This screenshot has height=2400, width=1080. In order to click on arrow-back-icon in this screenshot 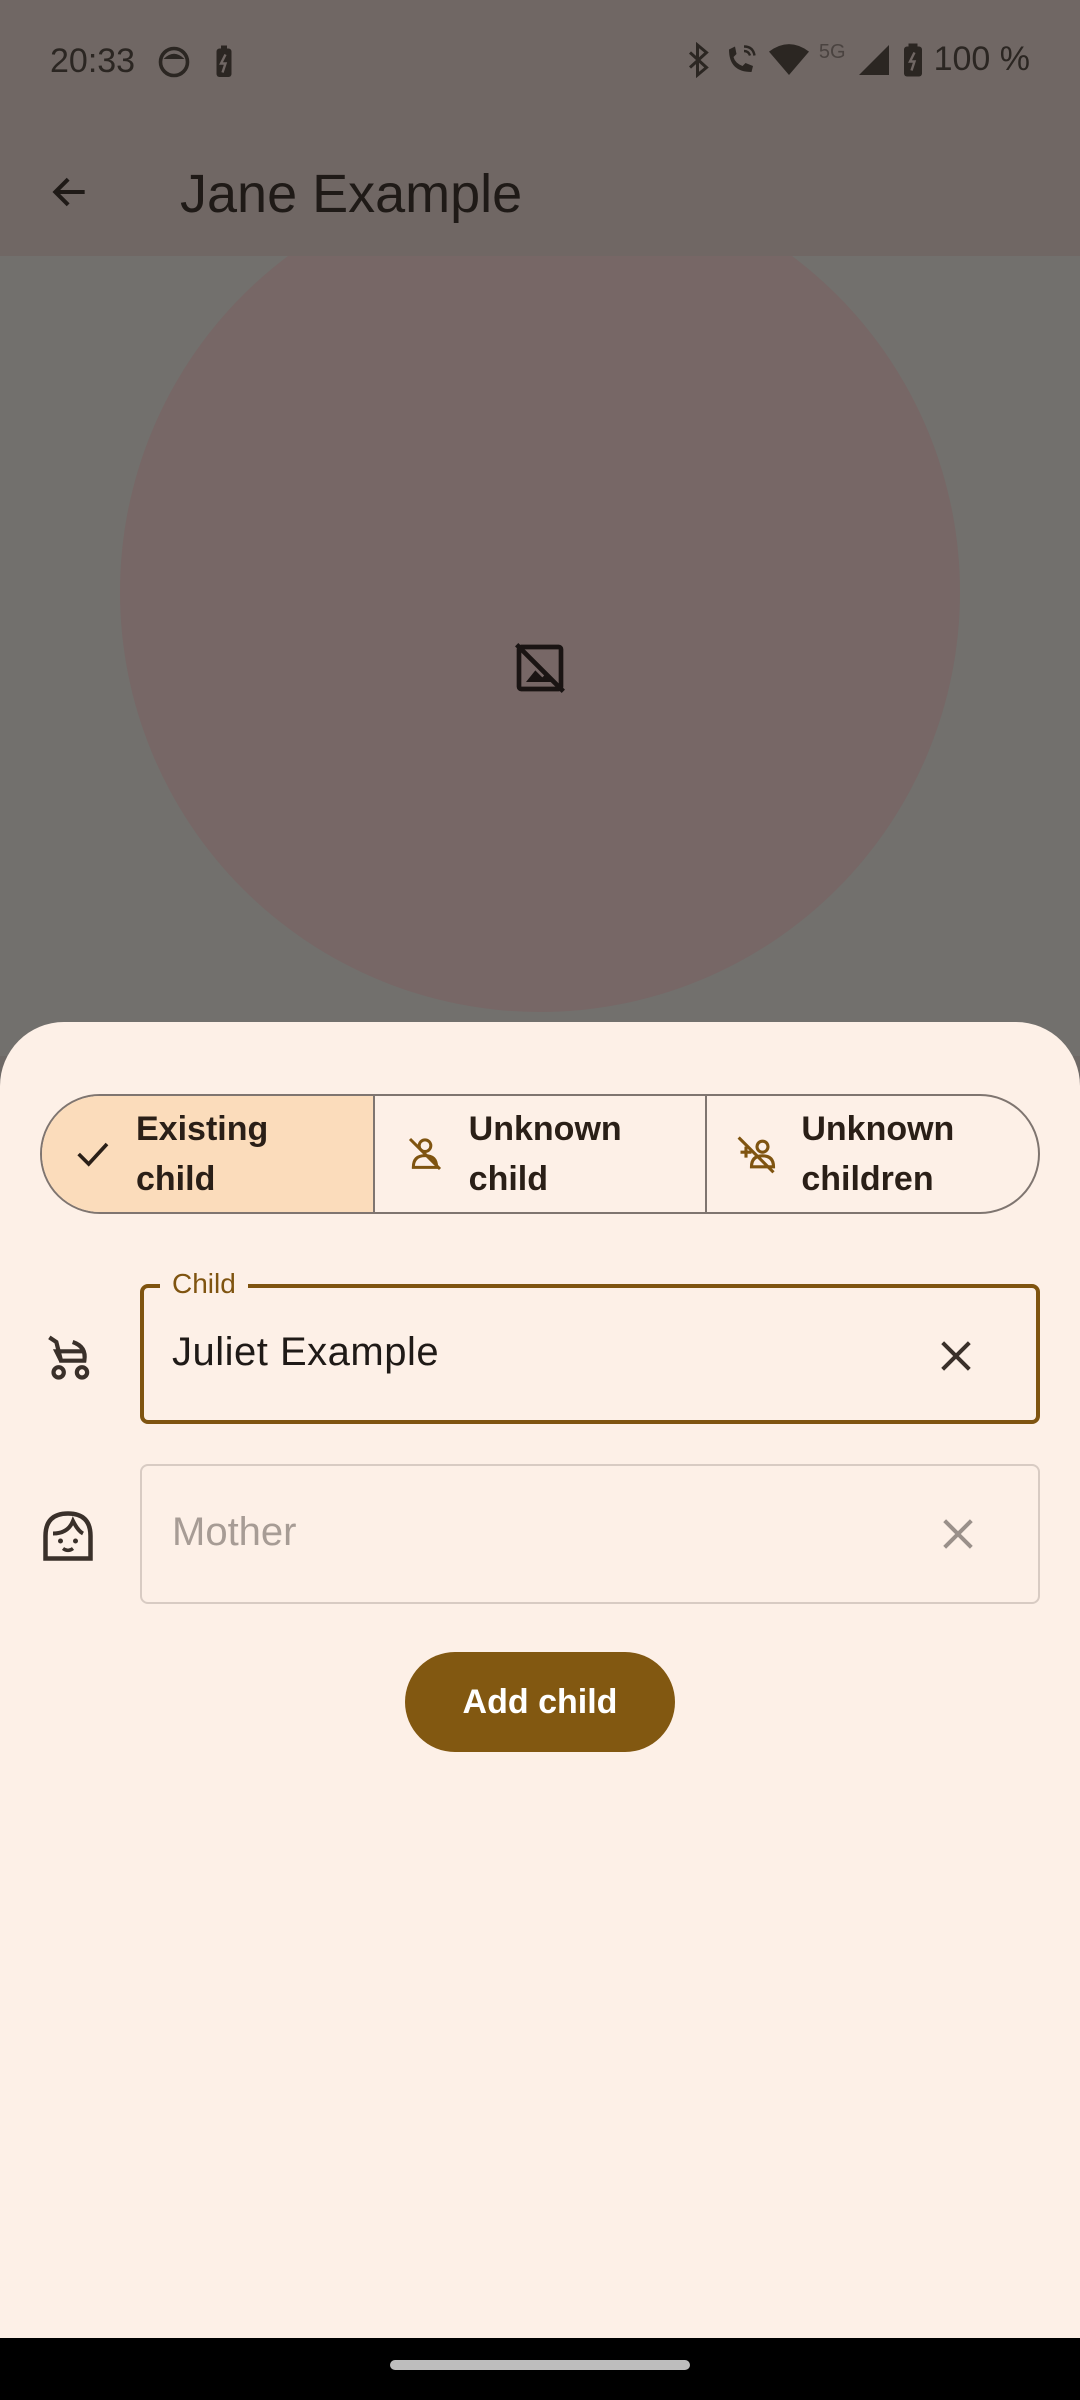, I will do `click(70, 194)`.